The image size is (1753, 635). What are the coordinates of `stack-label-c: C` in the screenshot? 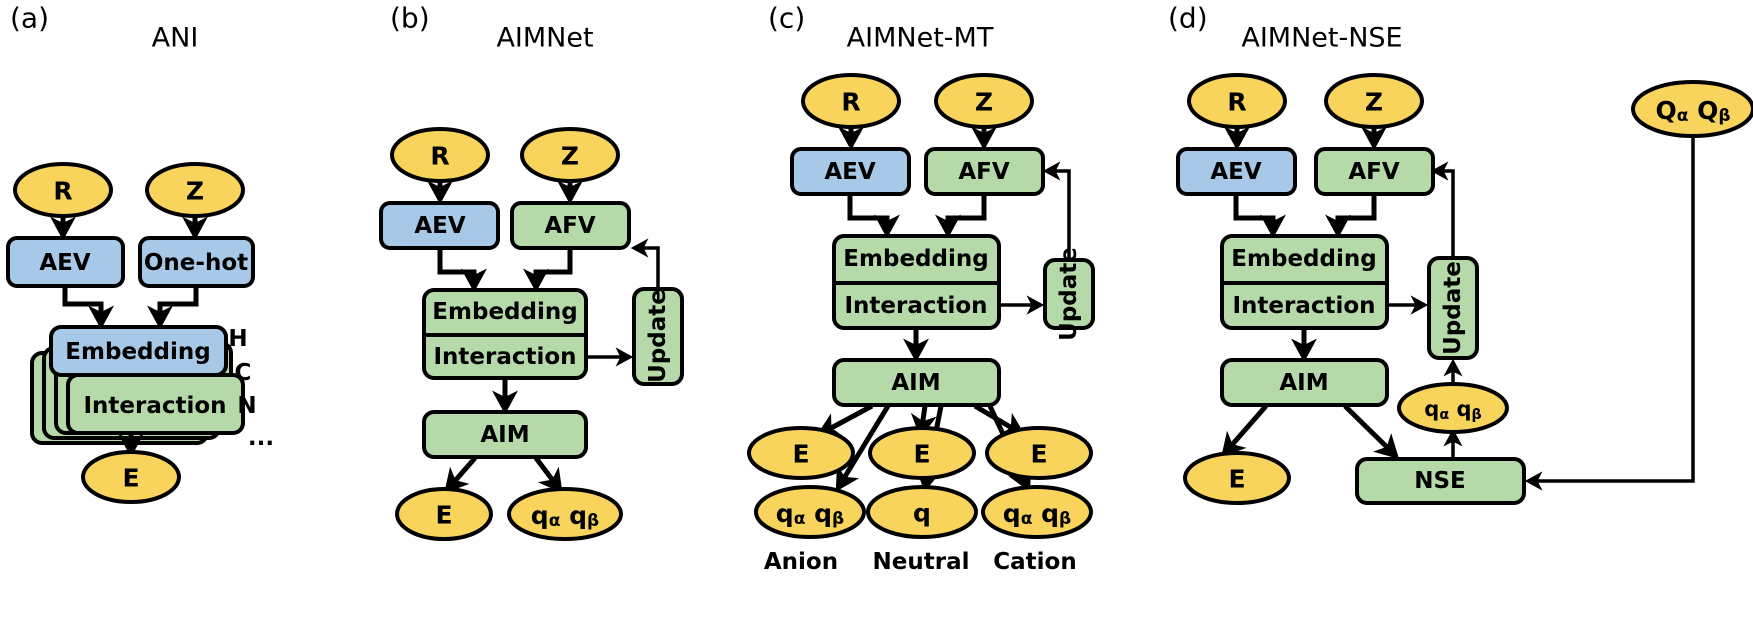 It's located at (243, 373).